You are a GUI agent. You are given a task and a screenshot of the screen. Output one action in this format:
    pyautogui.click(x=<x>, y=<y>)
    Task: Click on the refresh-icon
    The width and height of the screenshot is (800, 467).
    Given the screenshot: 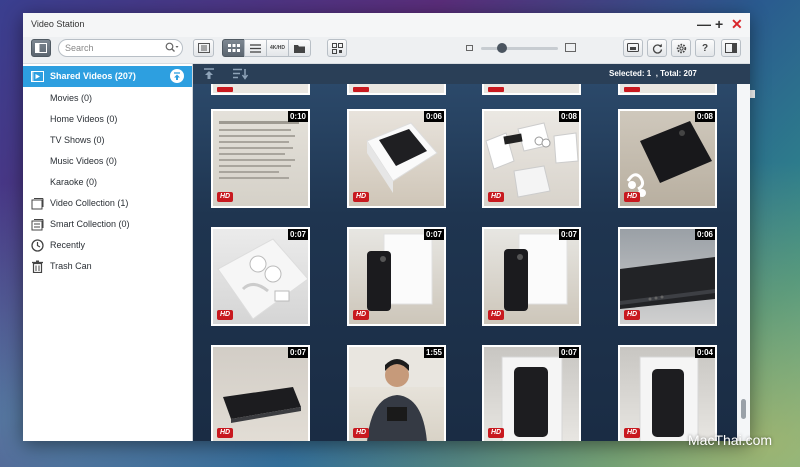 What is the action you would take?
    pyautogui.click(x=657, y=48)
    